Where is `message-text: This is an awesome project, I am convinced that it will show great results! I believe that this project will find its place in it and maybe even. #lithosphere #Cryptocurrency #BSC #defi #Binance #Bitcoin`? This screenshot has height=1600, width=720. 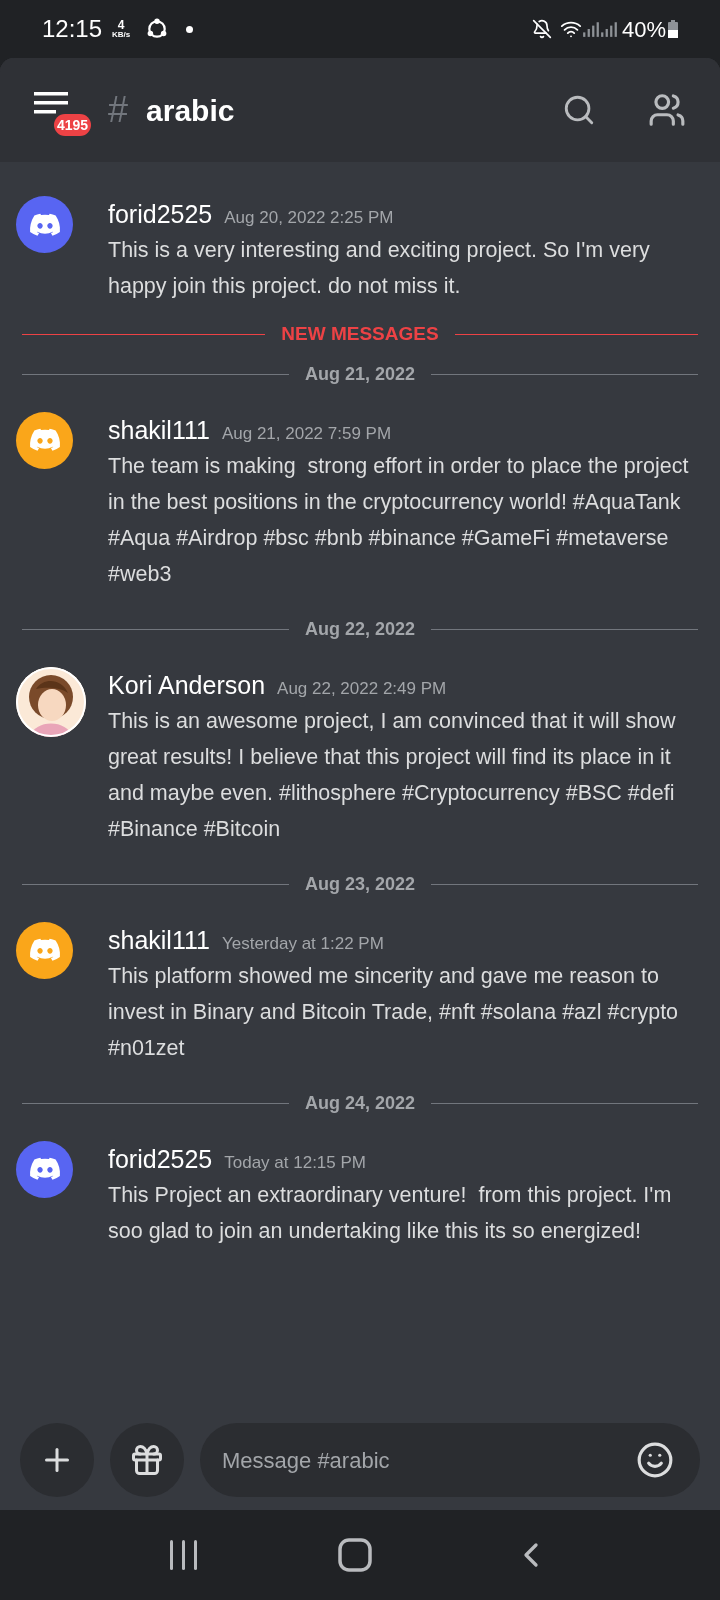 message-text: This is an awesome project, I am convinced that it will show great results! I believe that this project will find its place in it and maybe even. #lithosphere #Cryptocurrency #BSC #defi #Binance #Bitcoin is located at coordinates (392, 775).